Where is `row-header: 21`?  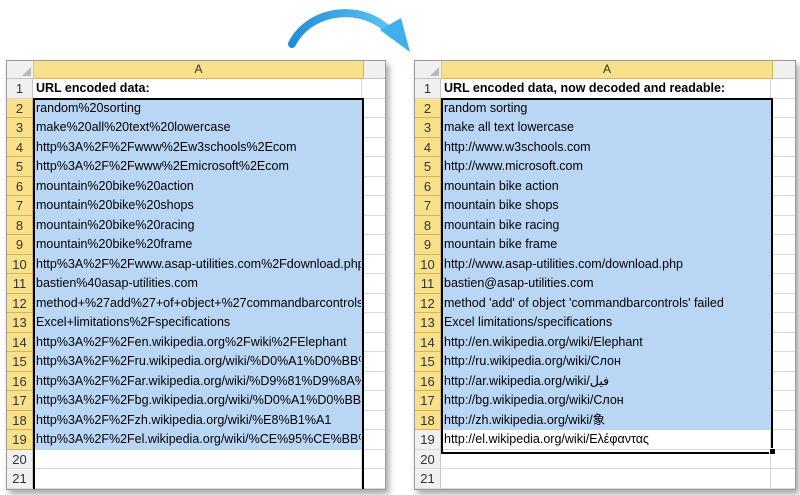
row-header: 21 is located at coordinates (20, 479).